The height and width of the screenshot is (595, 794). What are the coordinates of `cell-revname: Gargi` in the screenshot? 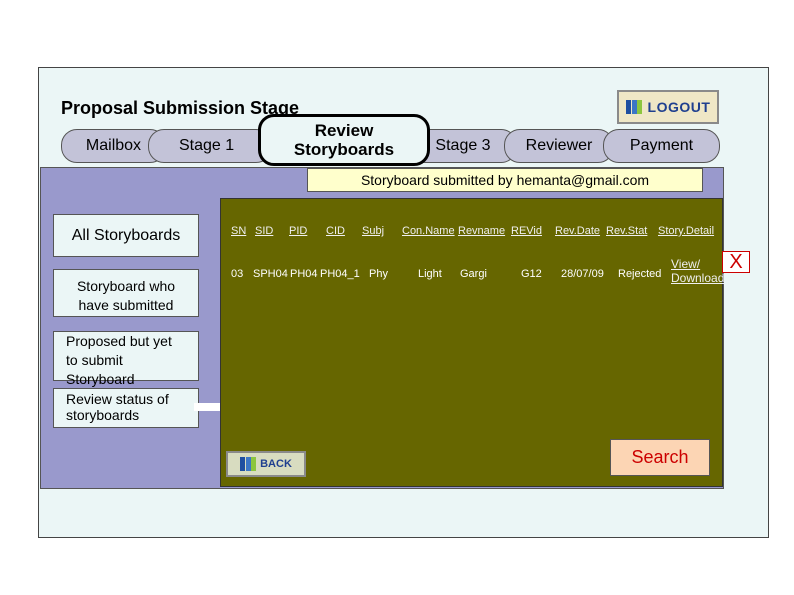 It's located at (473, 274).